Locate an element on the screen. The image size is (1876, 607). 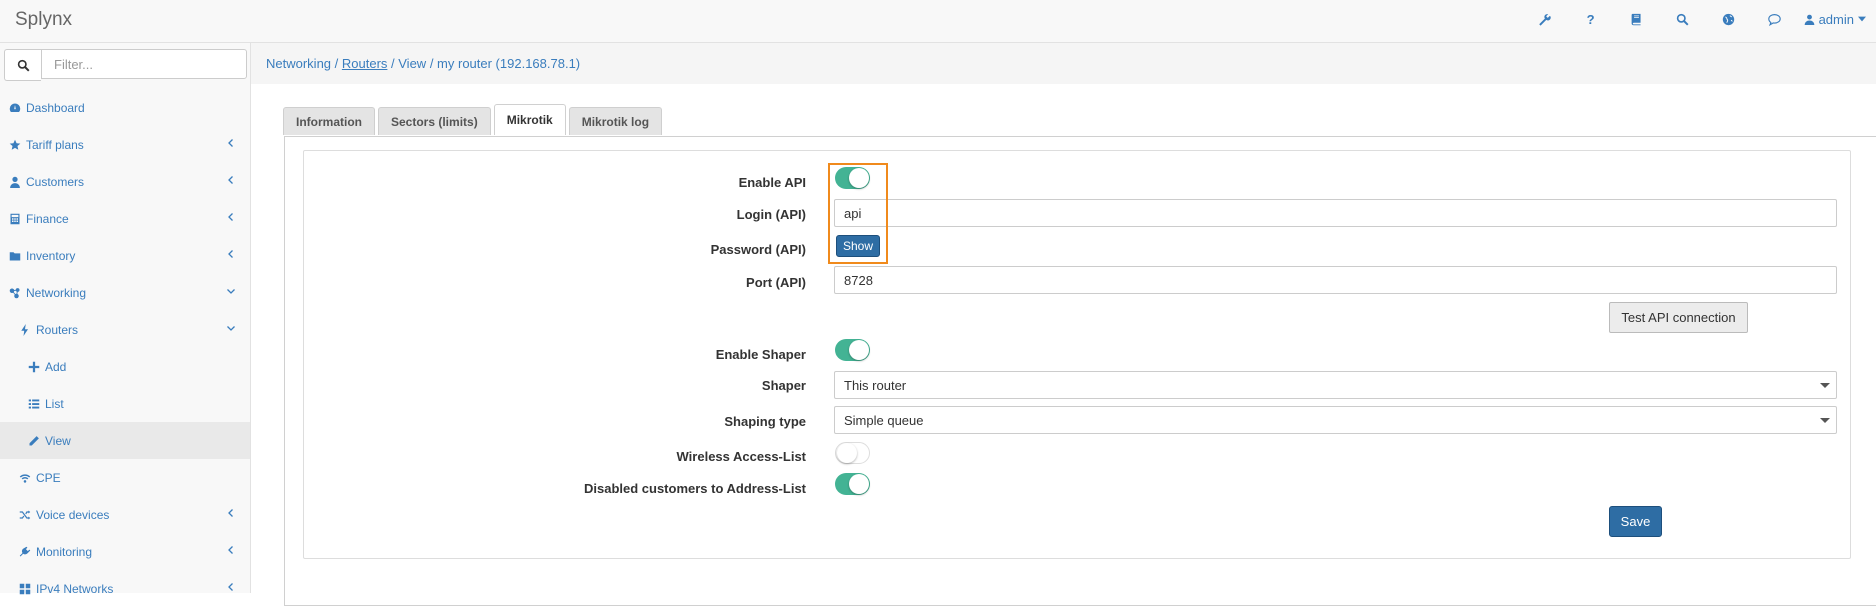
port-api-input: 8728 is located at coordinates (1335, 280).